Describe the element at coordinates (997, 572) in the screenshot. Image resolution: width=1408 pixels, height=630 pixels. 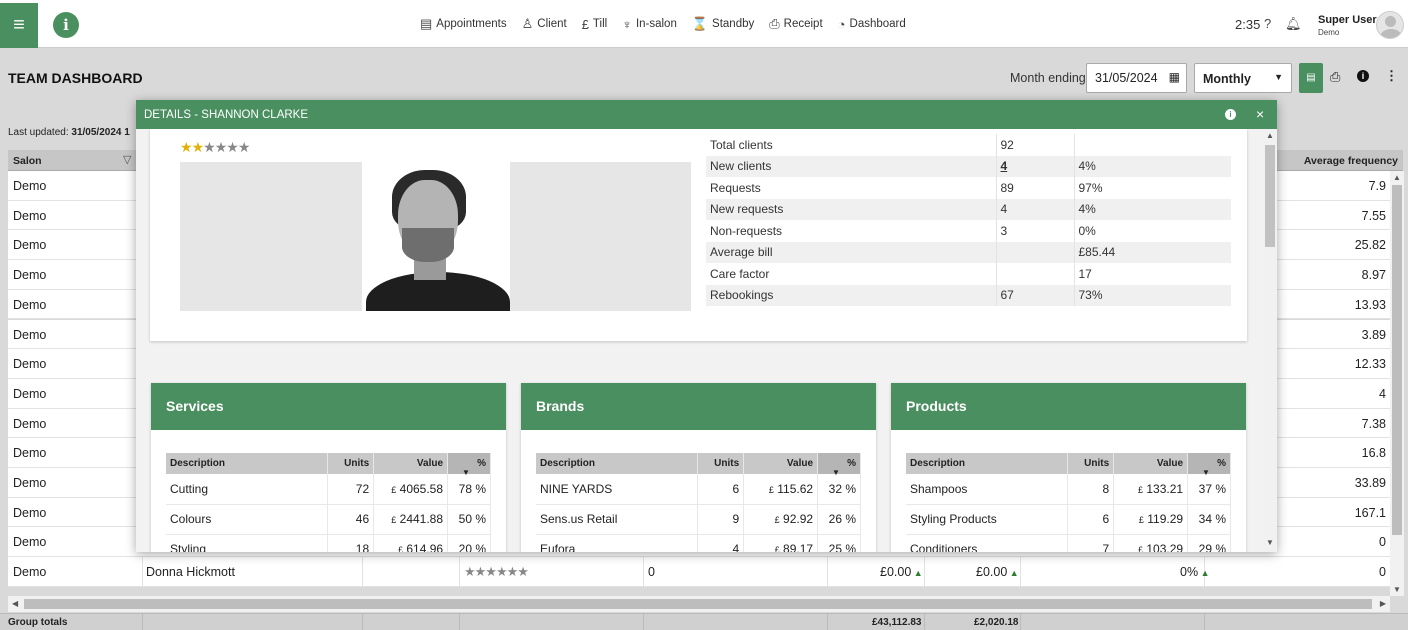
I see `value-cell-2: £0.00 ▲` at that location.